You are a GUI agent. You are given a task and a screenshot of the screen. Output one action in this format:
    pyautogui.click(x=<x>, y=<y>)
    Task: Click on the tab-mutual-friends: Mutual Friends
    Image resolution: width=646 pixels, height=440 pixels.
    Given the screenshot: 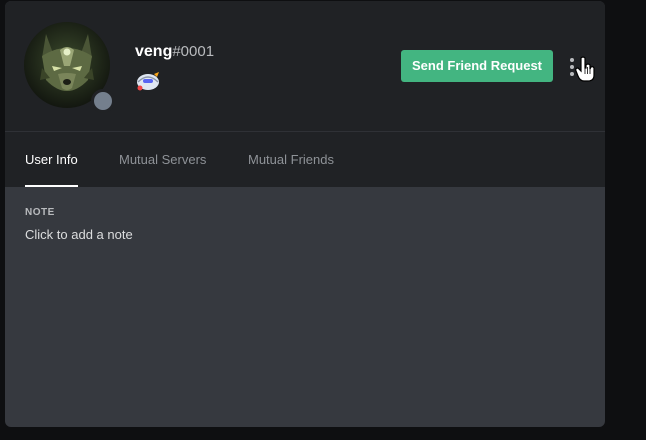 What is the action you would take?
    pyautogui.click(x=291, y=159)
    